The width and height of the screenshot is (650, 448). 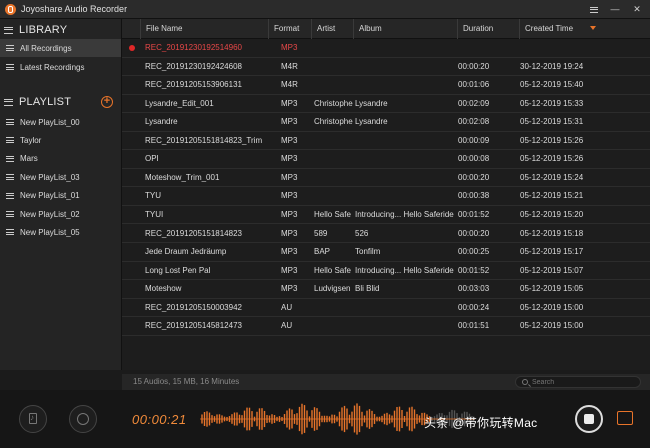 I want to click on sidebar-item-playlist: Taylor, so click(x=60, y=140).